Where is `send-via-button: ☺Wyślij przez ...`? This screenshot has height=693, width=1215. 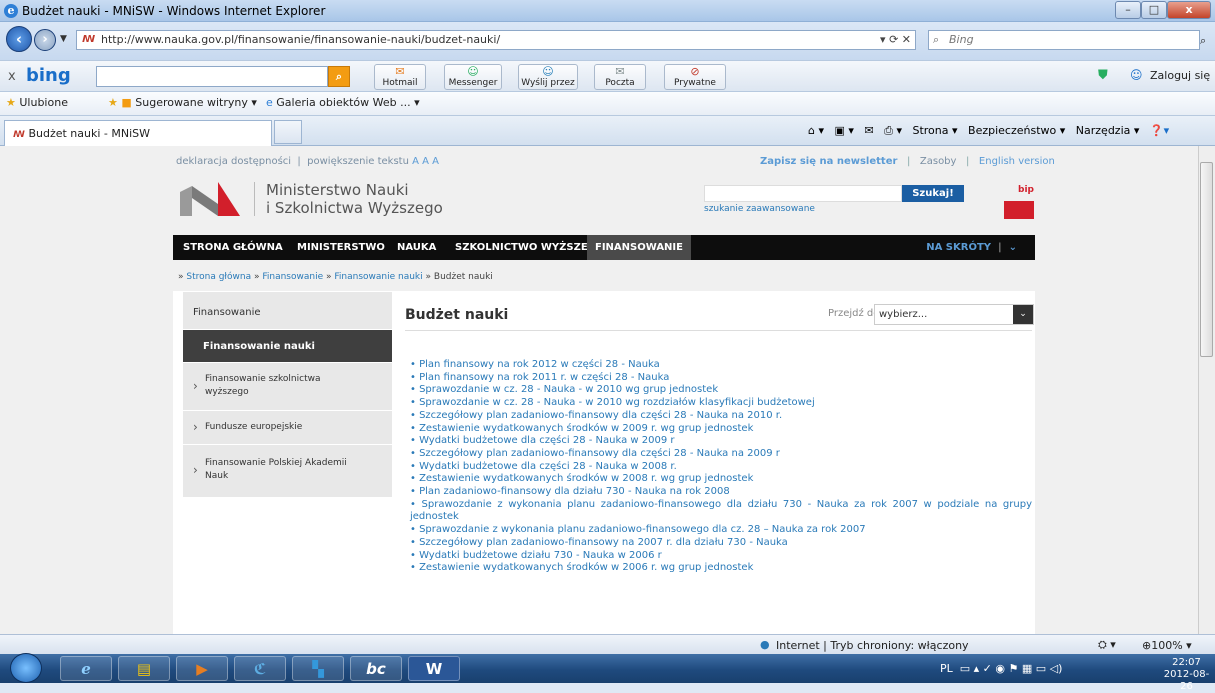 send-via-button: ☺Wyślij przez ... is located at coordinates (548, 81).